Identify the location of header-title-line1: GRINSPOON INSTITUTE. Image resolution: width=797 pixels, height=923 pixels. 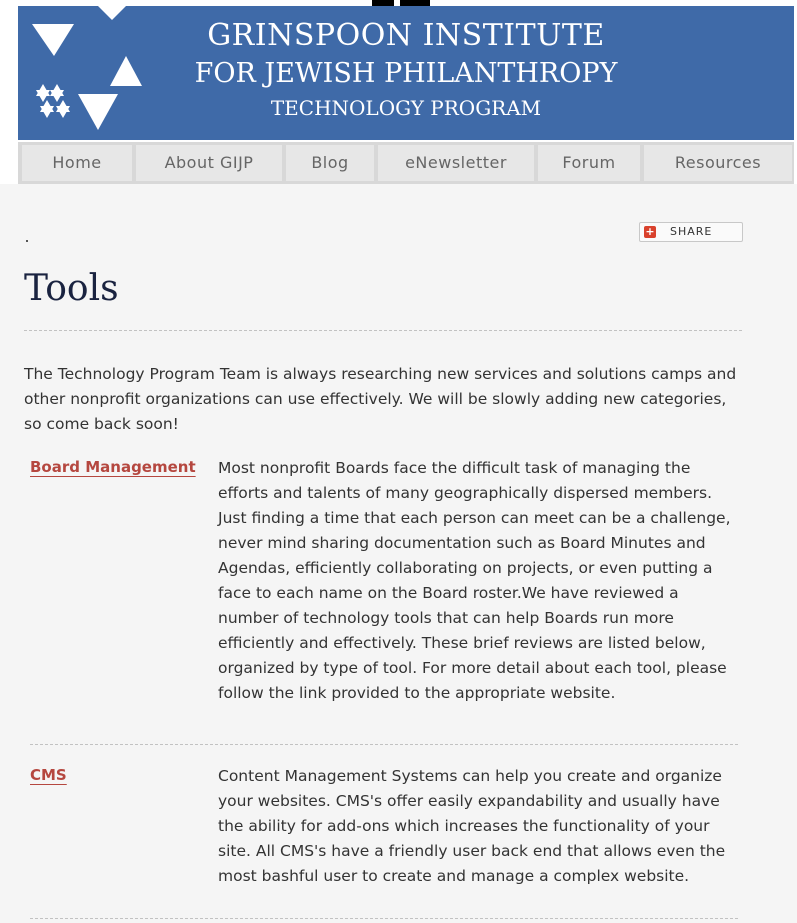
(406, 35).